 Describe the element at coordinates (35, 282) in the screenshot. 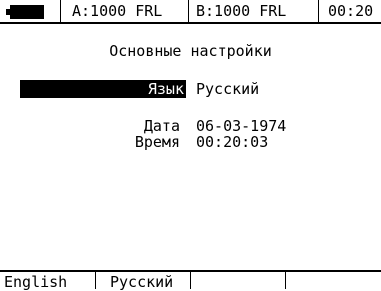

I see `softkey-english: English` at that location.